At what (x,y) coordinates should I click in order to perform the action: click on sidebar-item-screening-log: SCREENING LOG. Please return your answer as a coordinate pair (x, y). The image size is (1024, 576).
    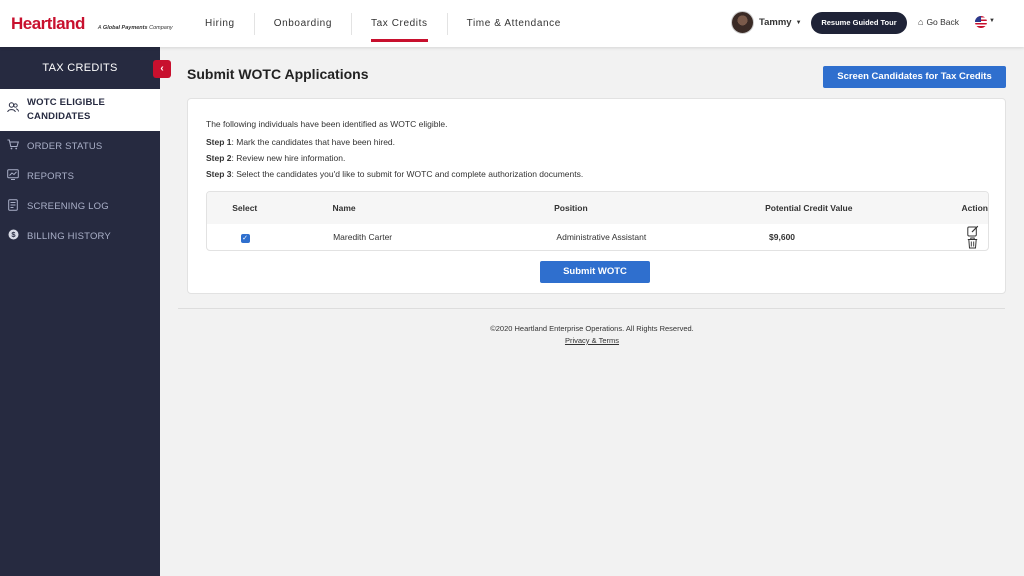
    Looking at the image, I should click on (80, 206).